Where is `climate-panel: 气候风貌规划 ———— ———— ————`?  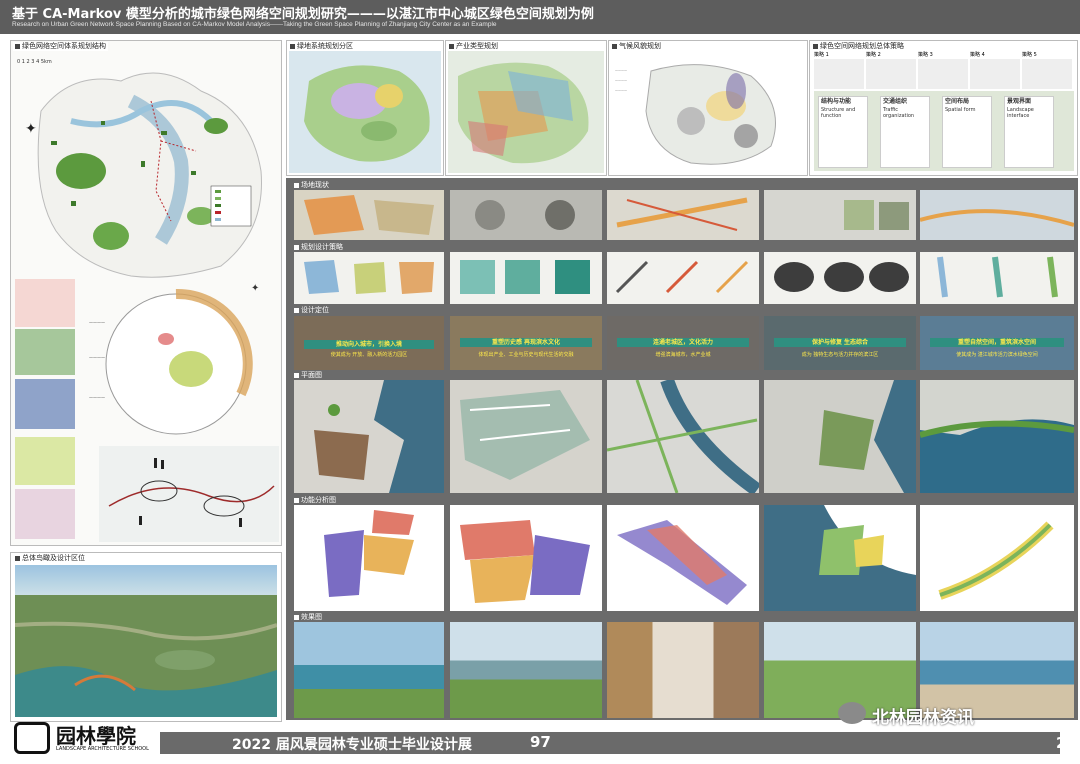
climate-panel: 气候风貌规划 ———— ———— ———— is located at coordinates (708, 108).